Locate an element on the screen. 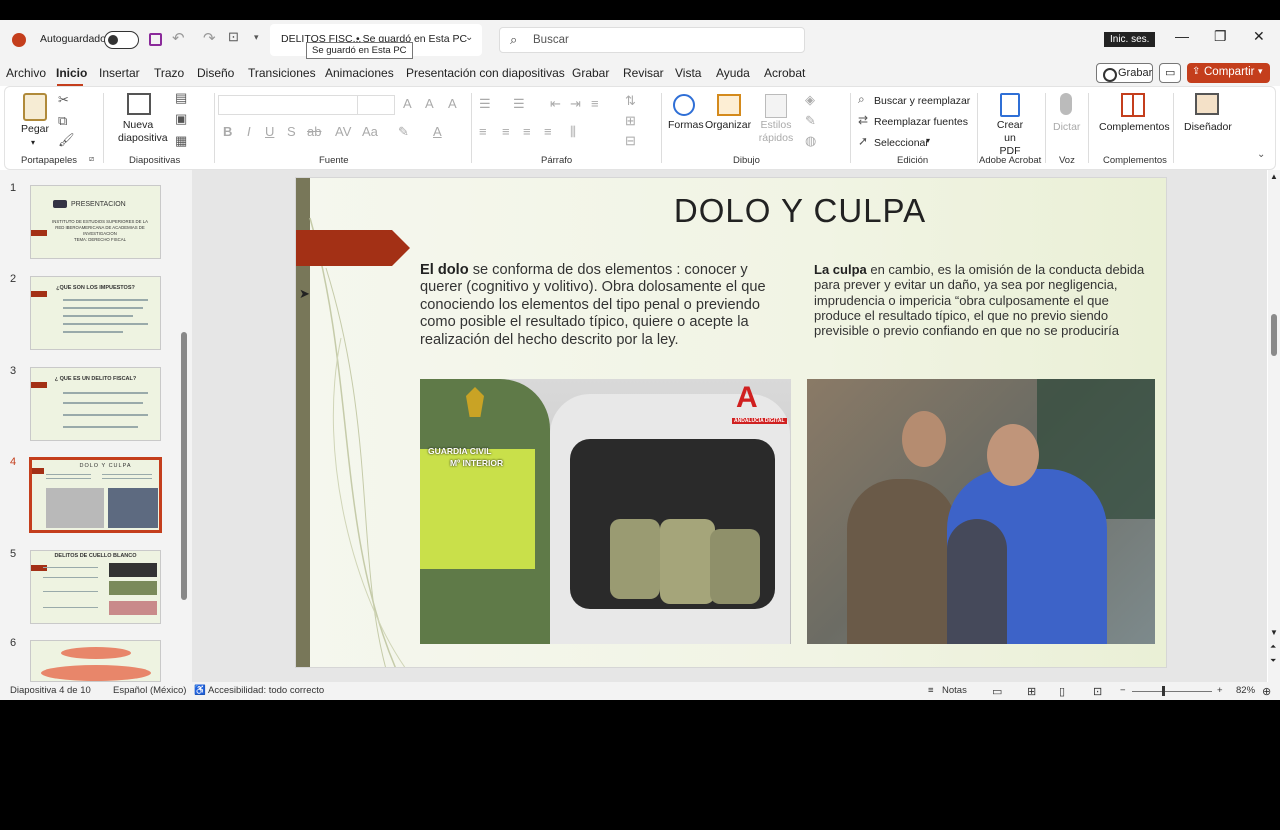 This screenshot has height=830, width=1280. minimize-icon: — is located at coordinates (1182, 36).